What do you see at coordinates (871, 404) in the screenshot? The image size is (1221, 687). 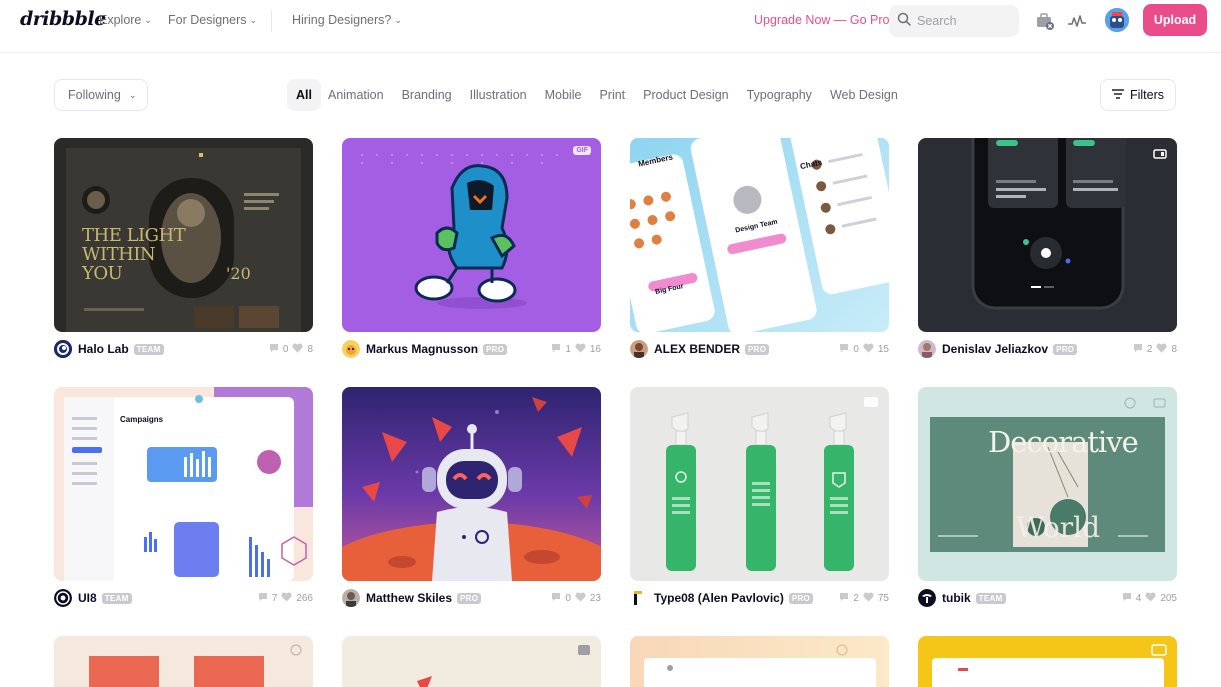 I see `multi-shot-icon` at bounding box center [871, 404].